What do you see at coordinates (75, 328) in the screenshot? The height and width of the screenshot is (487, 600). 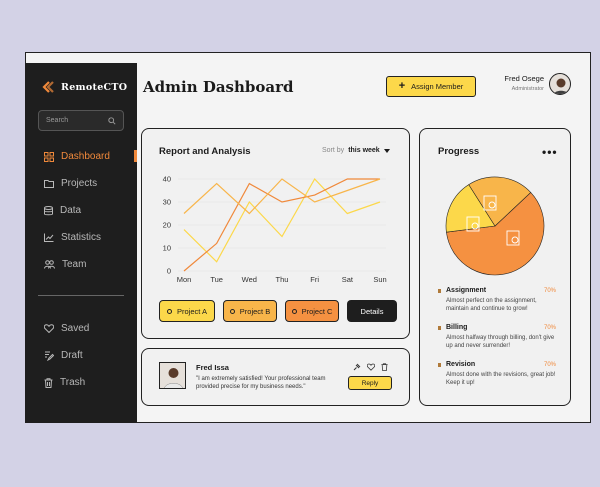 I see `sidebar-item-label: Saved` at bounding box center [75, 328].